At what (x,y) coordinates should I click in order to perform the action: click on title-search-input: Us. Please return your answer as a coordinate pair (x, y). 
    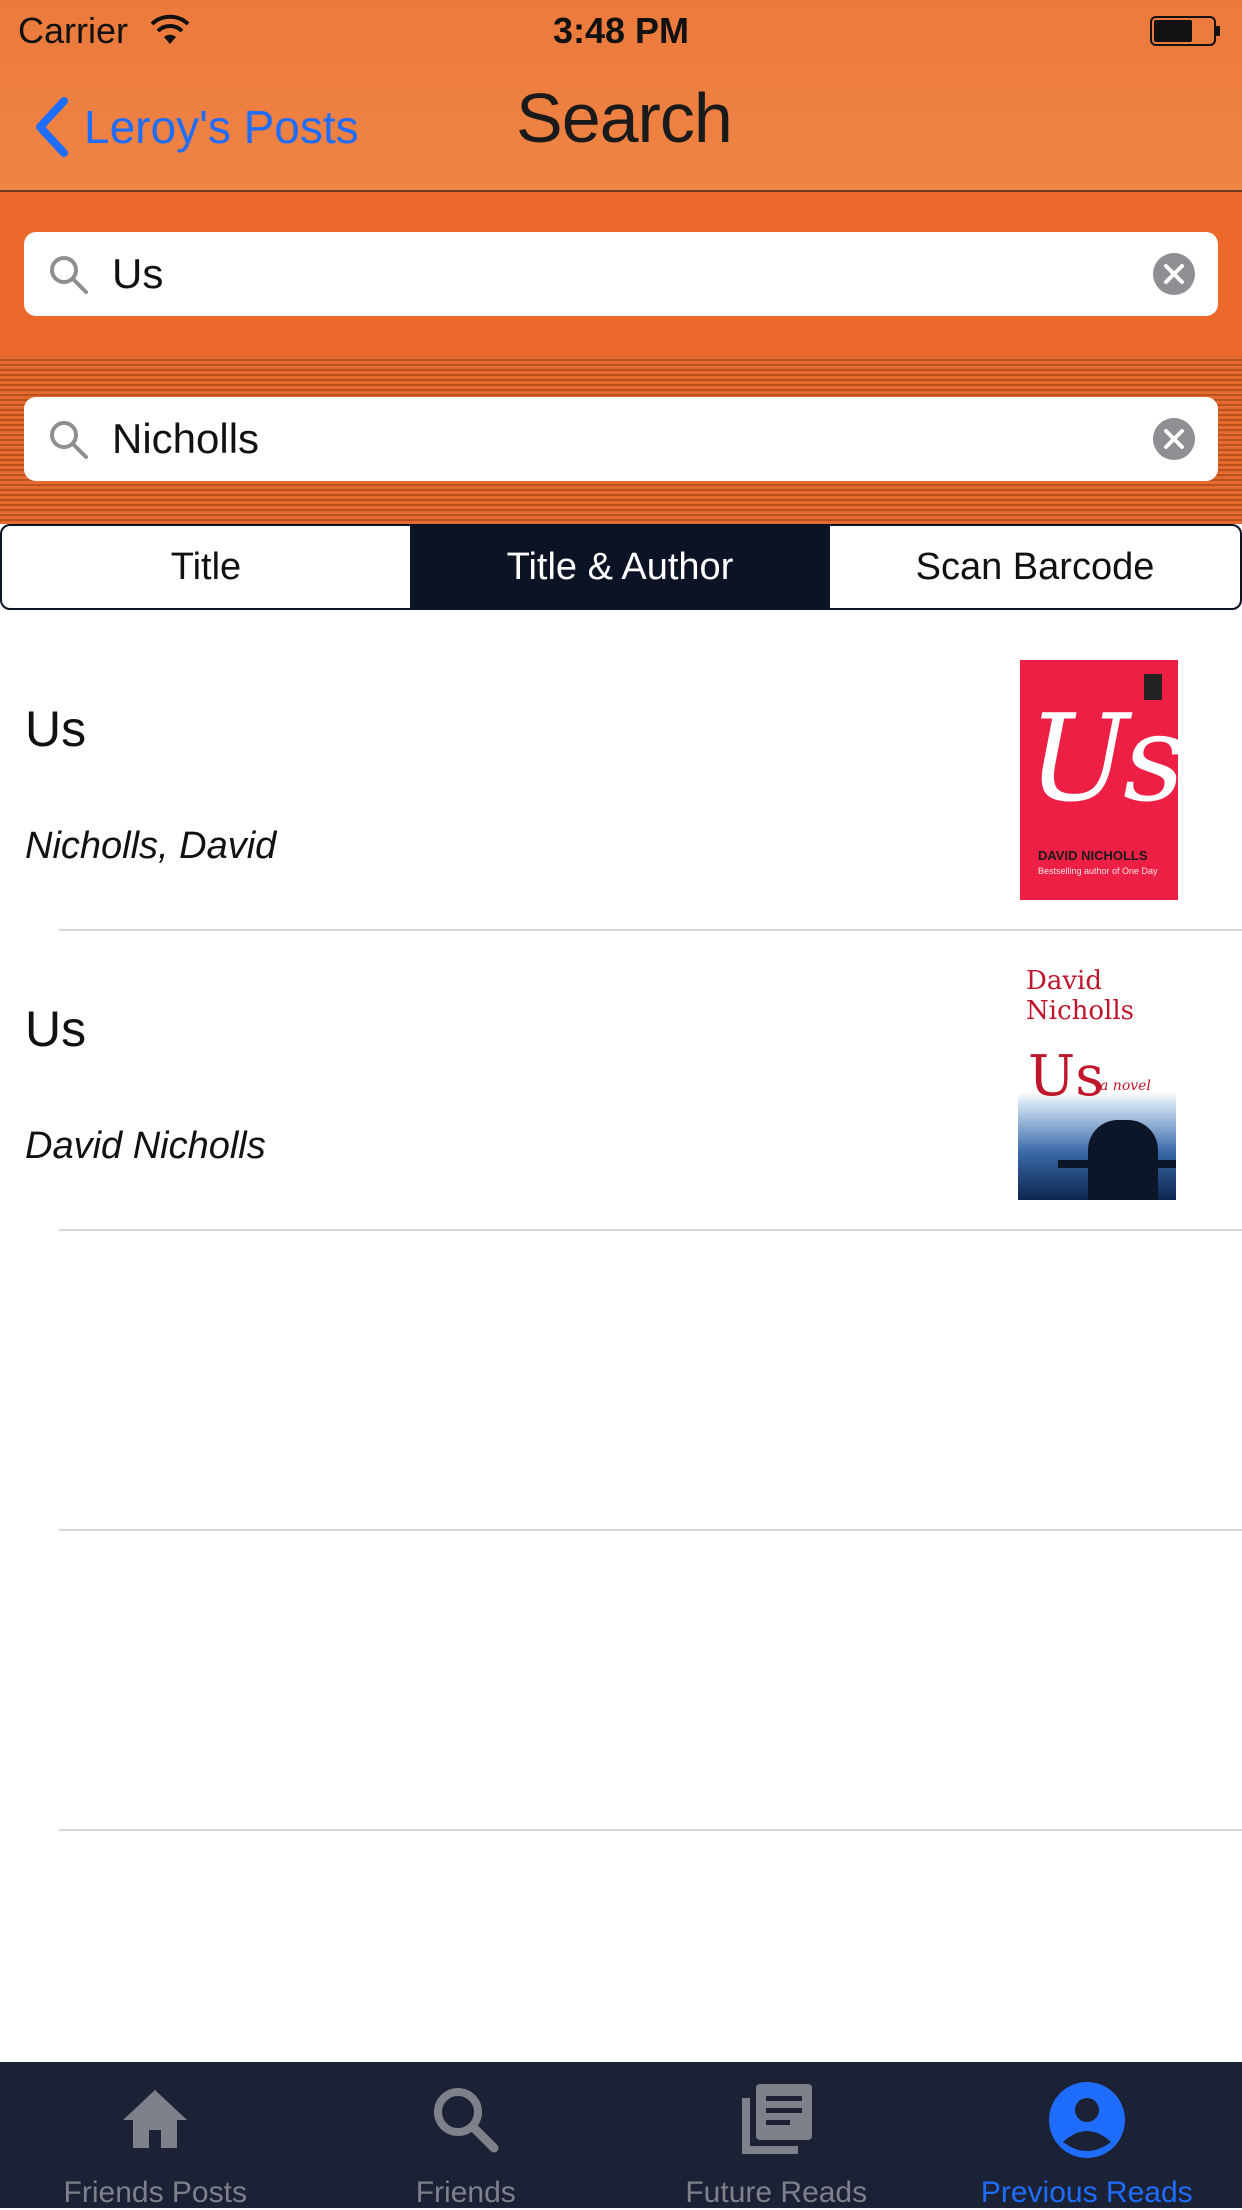
    Looking at the image, I should click on (621, 274).